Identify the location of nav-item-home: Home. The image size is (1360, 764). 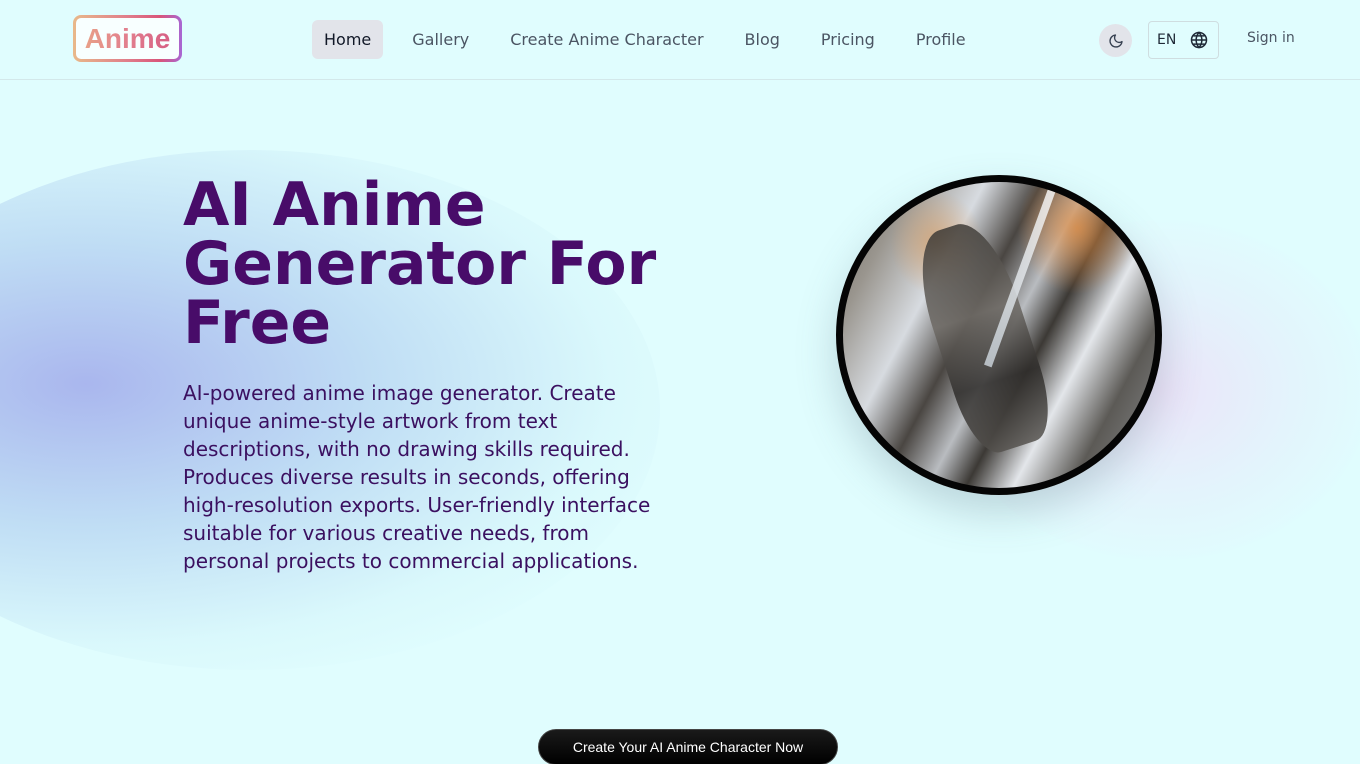
(348, 39).